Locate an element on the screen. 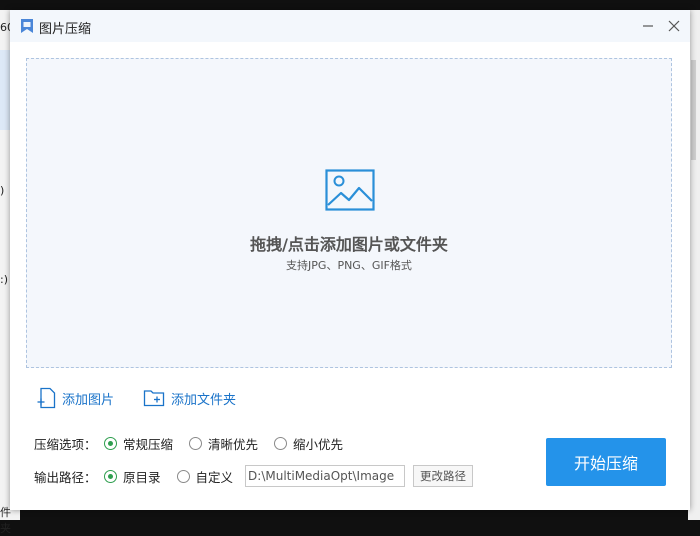 The width and height of the screenshot is (700, 536). watermark: 知乎用户 is located at coordinates (634, 498).